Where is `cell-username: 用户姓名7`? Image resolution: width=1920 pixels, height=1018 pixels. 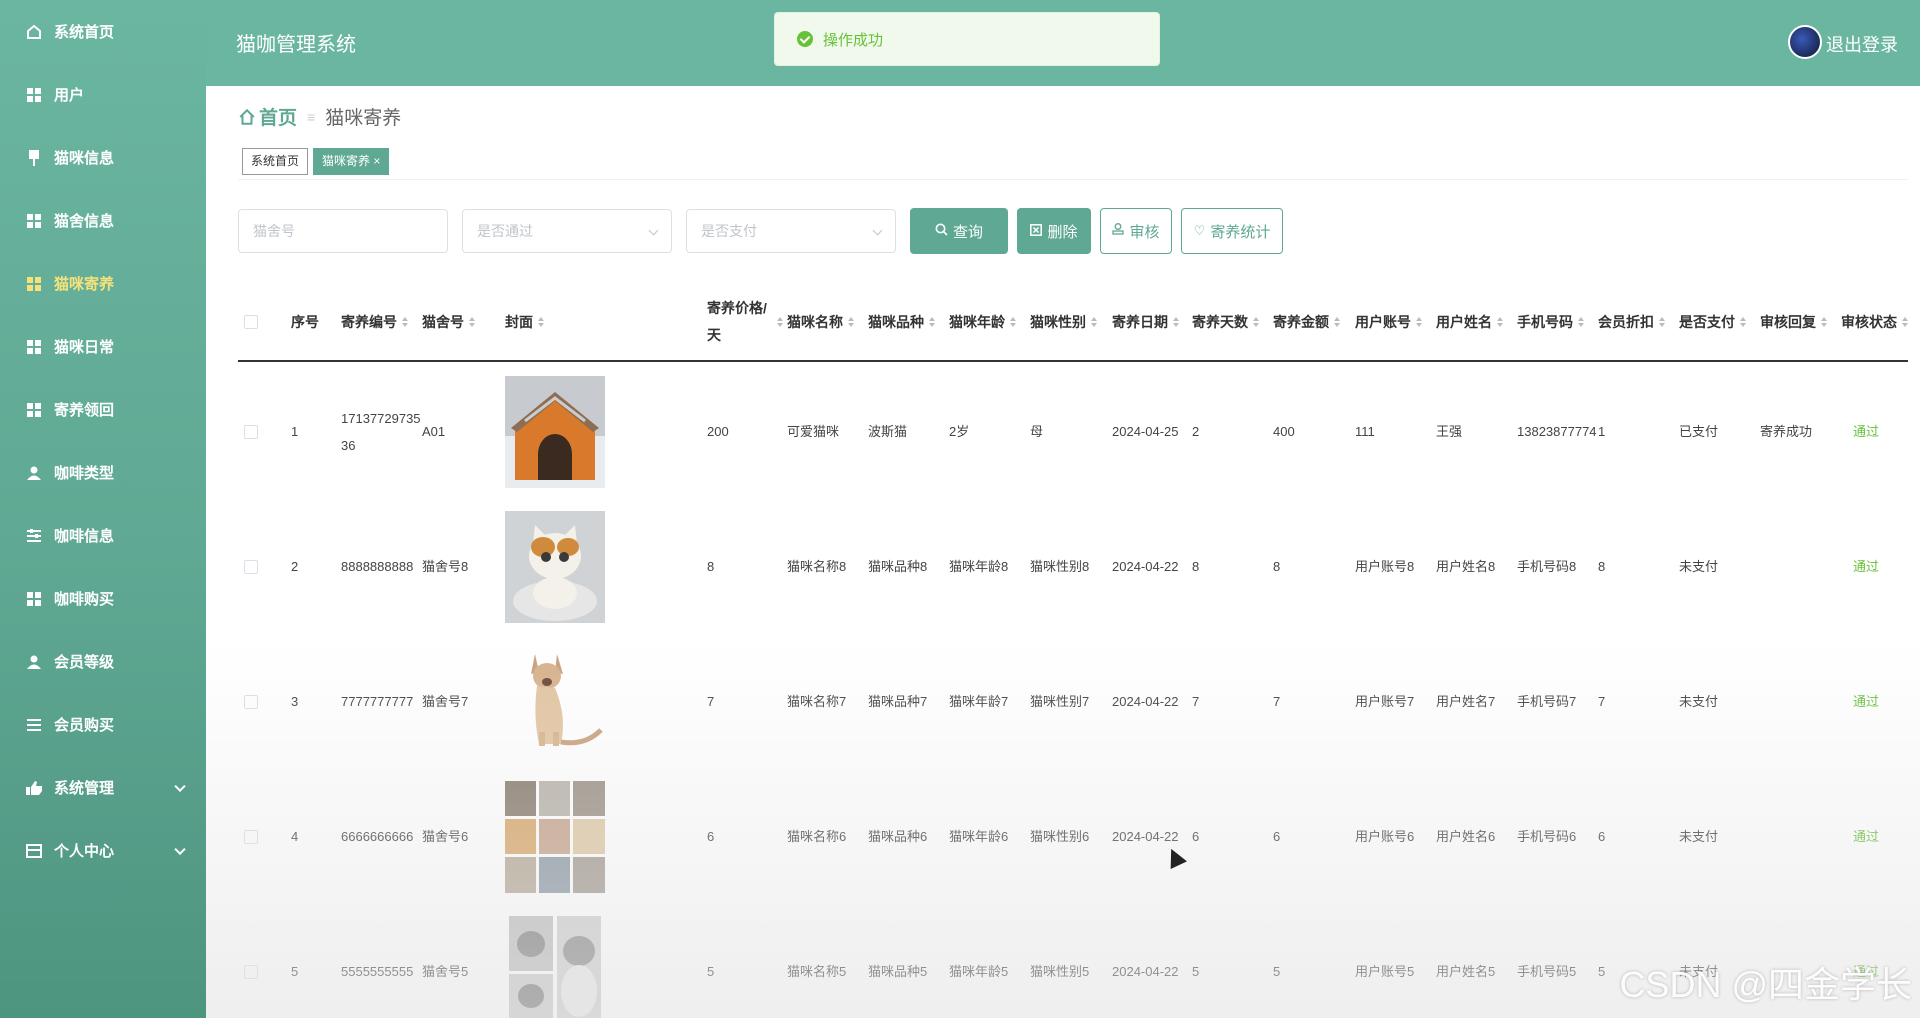
cell-username: 用户姓名7 is located at coordinates (1466, 701).